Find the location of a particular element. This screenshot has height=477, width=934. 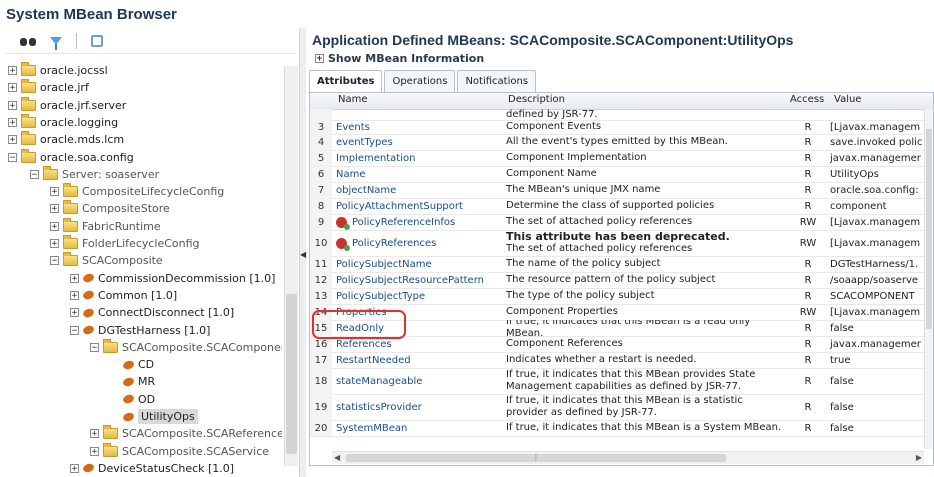

tree-item: + DeviceStatusCheck [1.0] is located at coordinates (152, 468).